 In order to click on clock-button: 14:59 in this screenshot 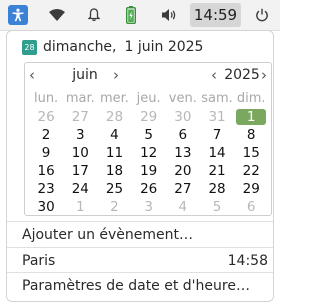, I will do `click(215, 15)`.